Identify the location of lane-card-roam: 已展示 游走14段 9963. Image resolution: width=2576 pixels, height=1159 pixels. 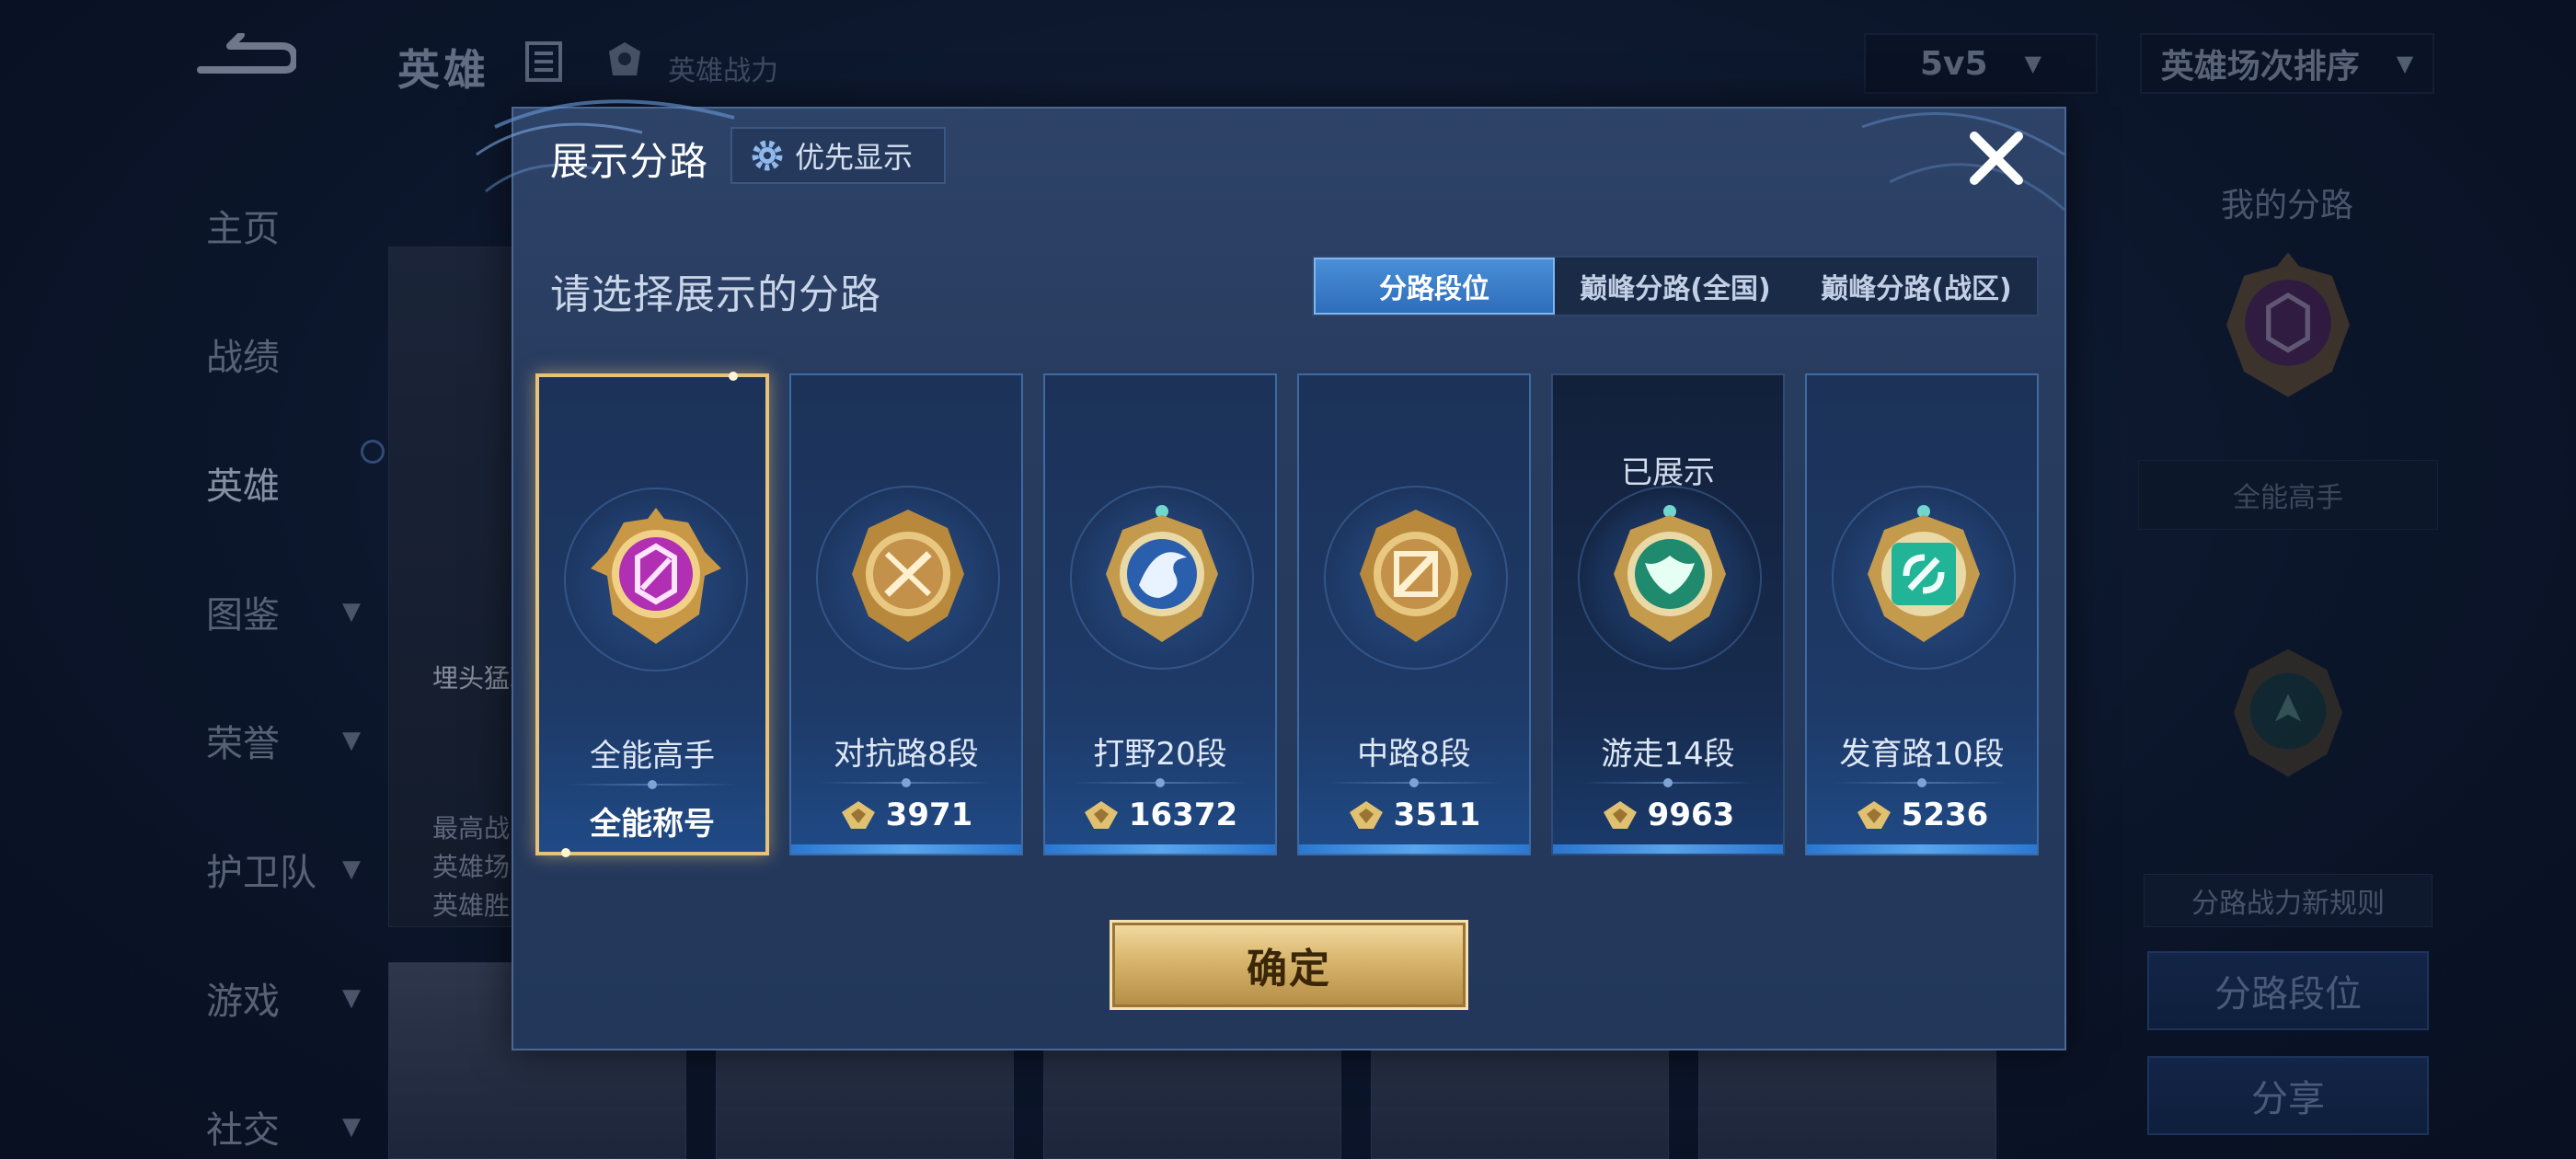
(1668, 614).